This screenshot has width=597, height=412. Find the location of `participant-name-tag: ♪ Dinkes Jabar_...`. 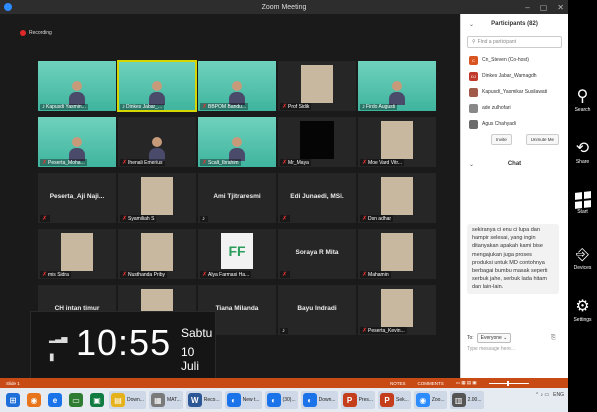

participant-name-tag: ♪ Dinkes Jabar_... is located at coordinates (142, 107).